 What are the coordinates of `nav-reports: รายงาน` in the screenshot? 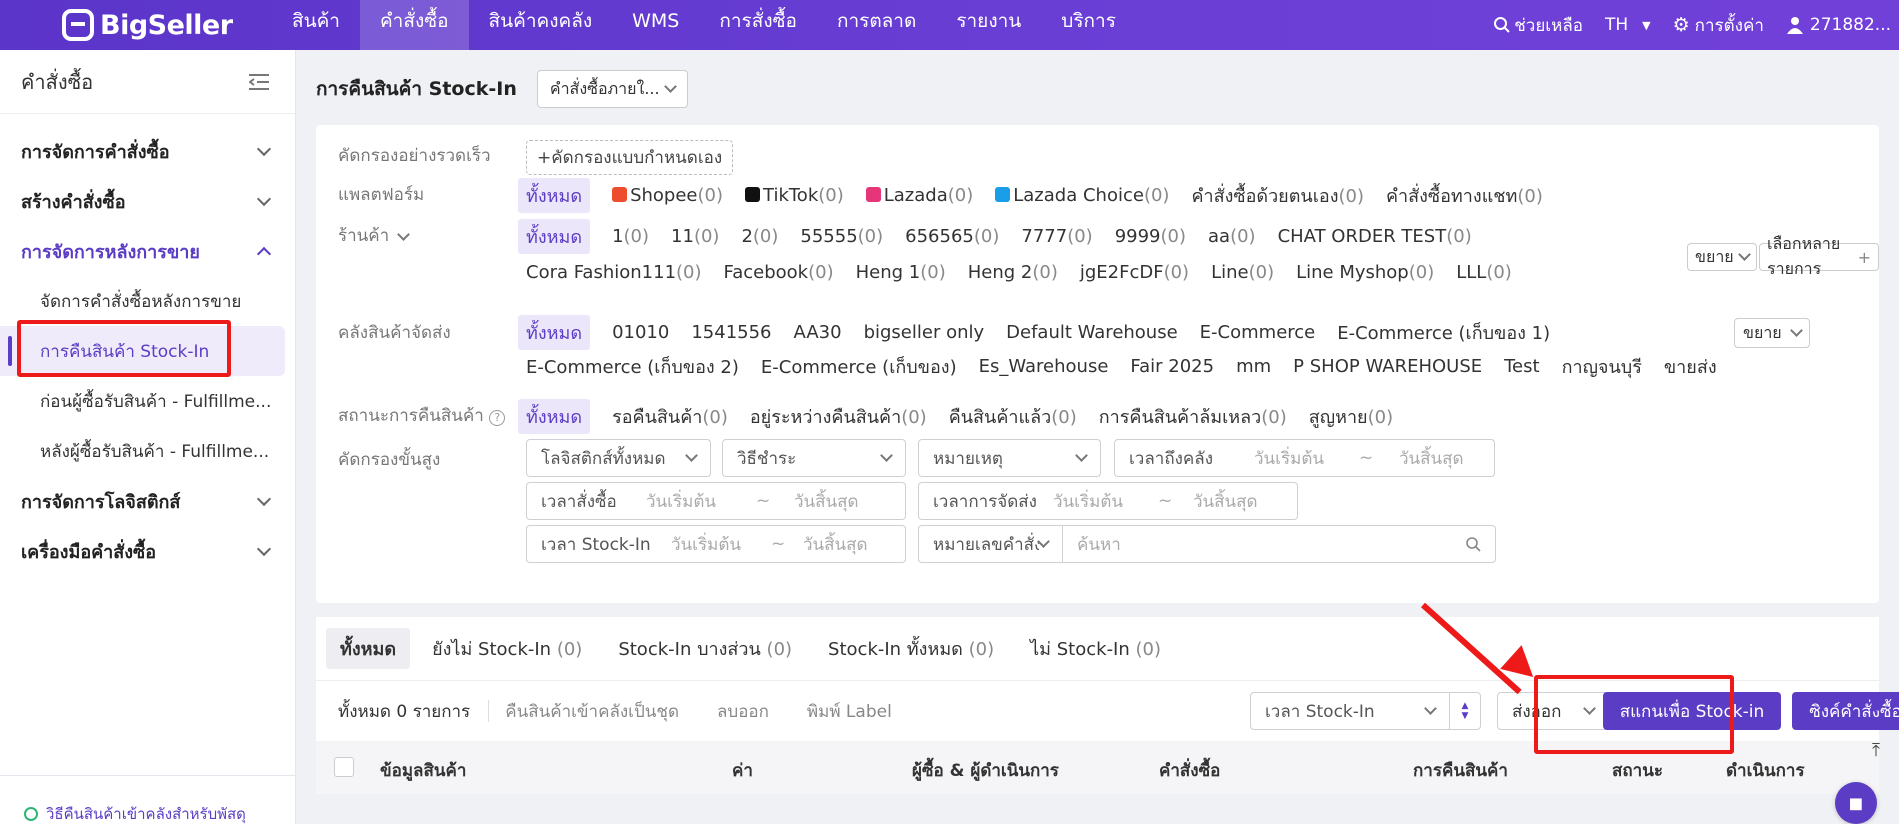 It's located at (988, 25).